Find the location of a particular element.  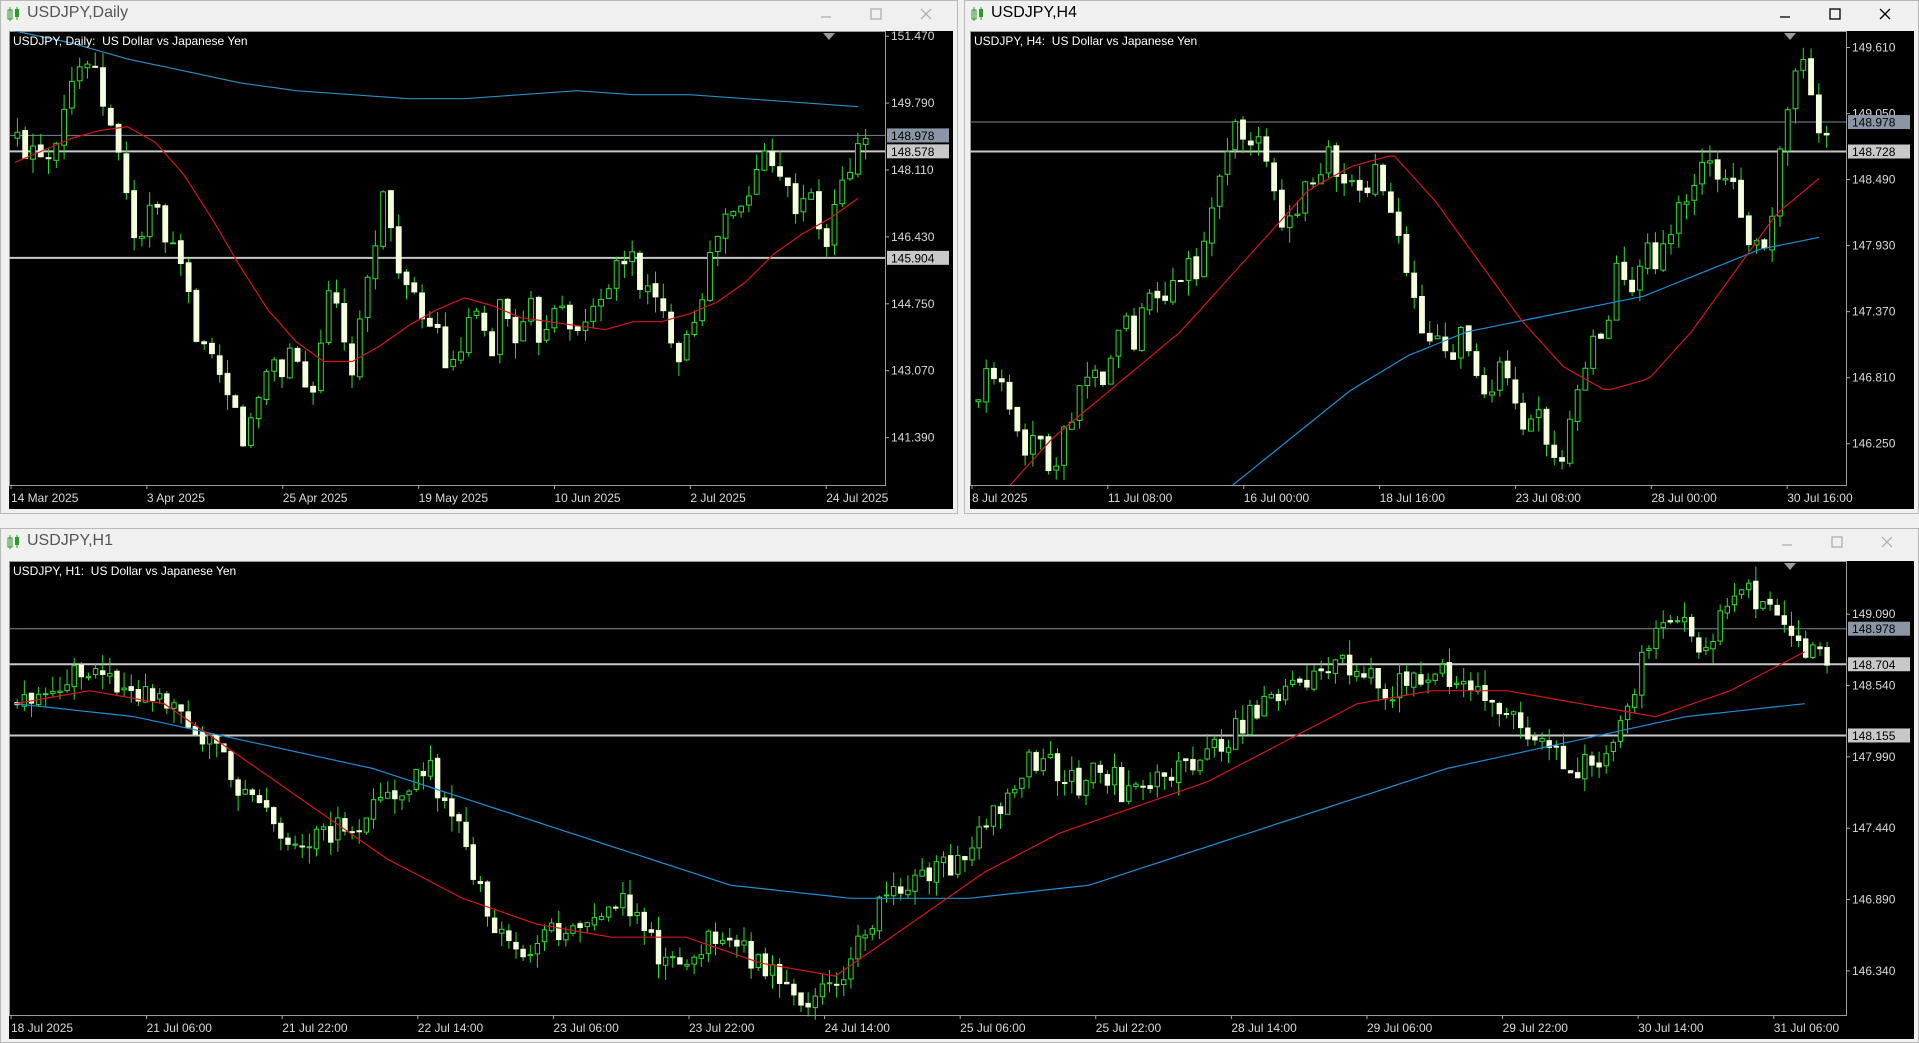

price-tick-label: 144.750 is located at coordinates (913, 304).